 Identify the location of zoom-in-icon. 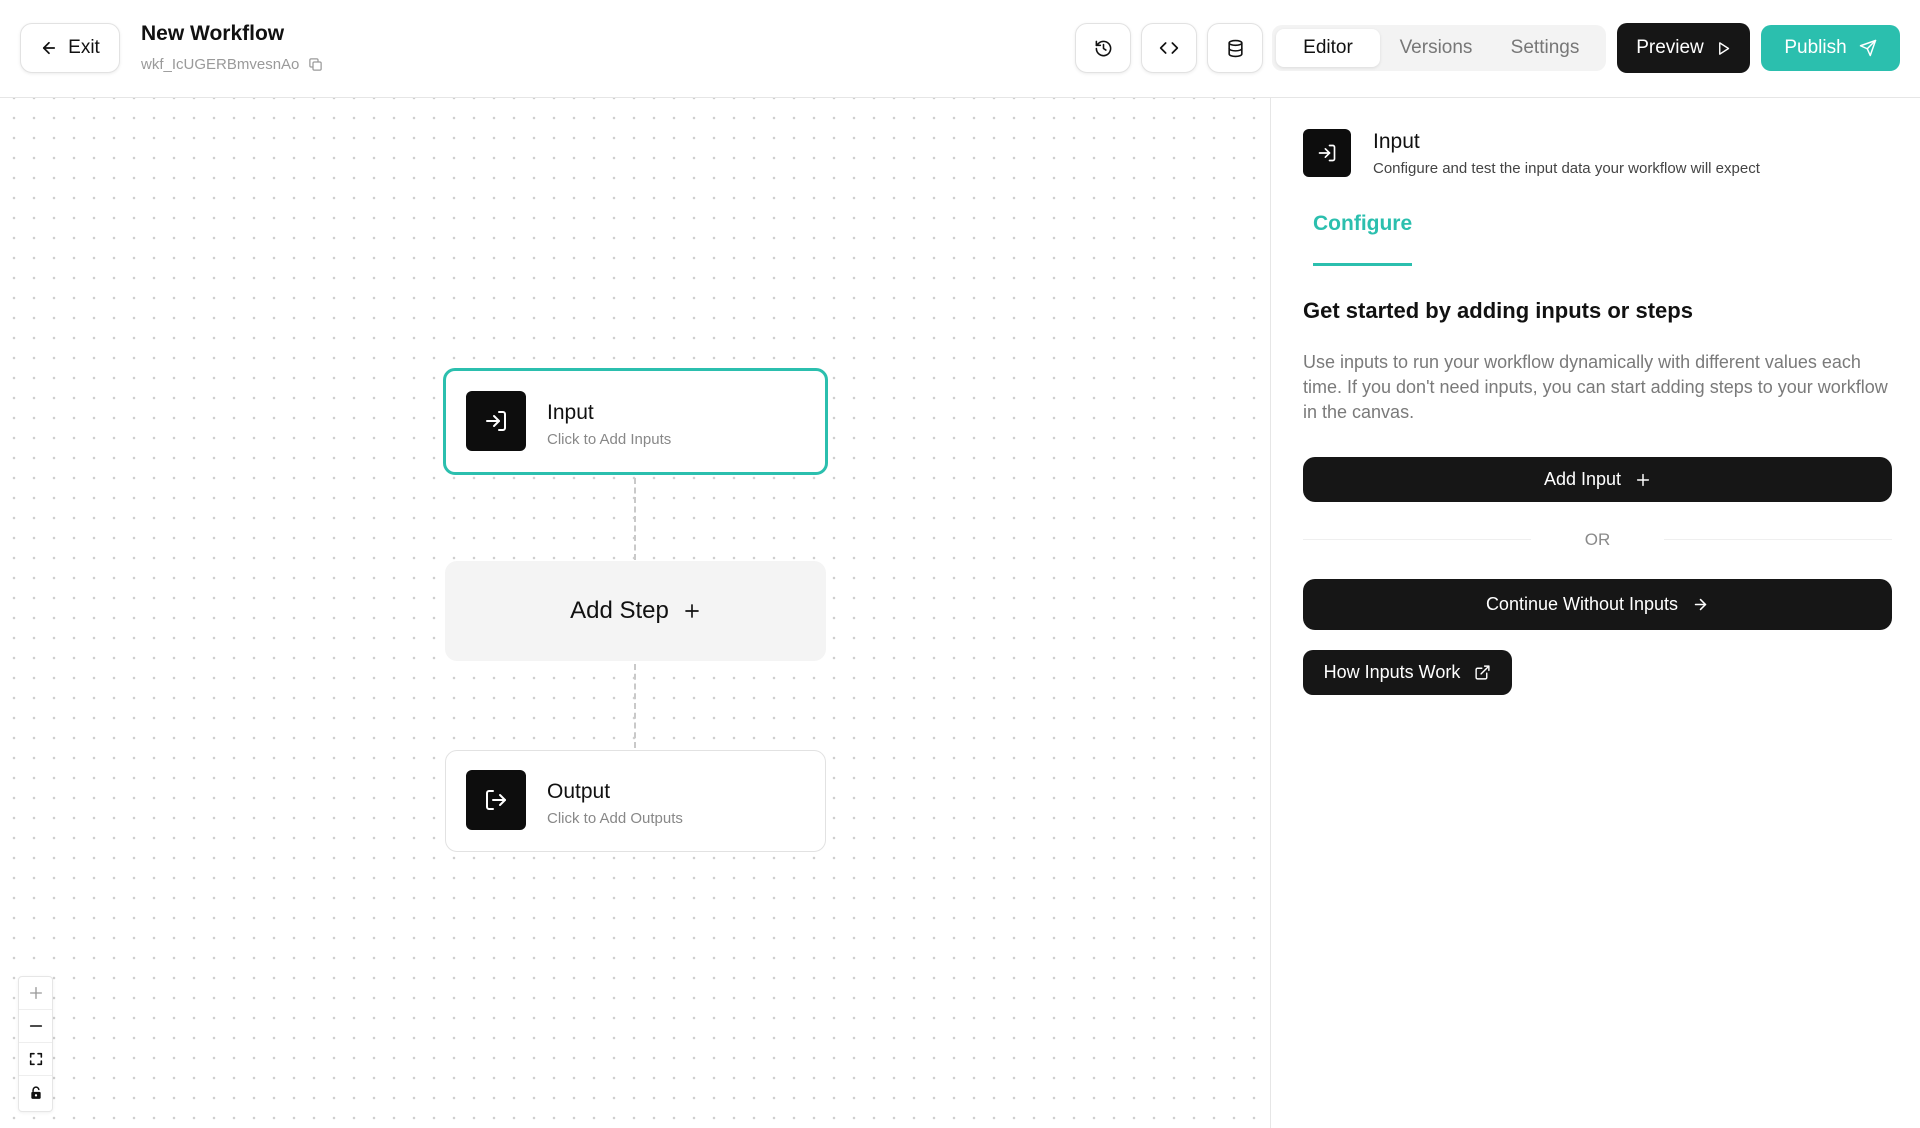
(36, 993).